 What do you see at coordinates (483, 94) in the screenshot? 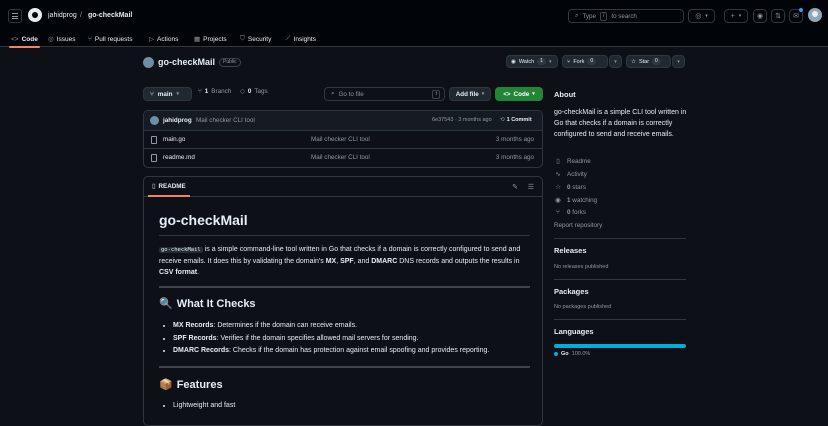
I see `add-file-caret: ▾` at bounding box center [483, 94].